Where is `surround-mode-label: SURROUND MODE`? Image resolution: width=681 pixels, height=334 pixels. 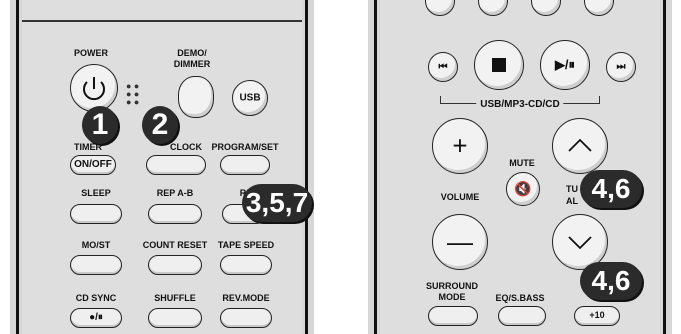
surround-mode-label: SURROUND MODE is located at coordinates (452, 291).